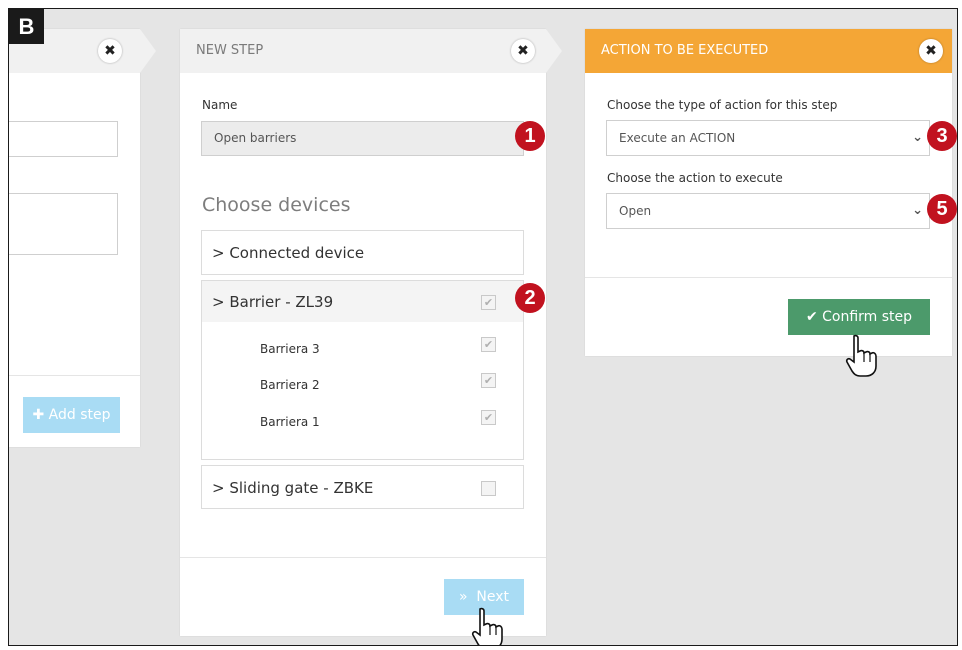 The height and width of the screenshot is (650, 962). I want to click on action-type-label: Choose the type of action for this step, so click(722, 105).